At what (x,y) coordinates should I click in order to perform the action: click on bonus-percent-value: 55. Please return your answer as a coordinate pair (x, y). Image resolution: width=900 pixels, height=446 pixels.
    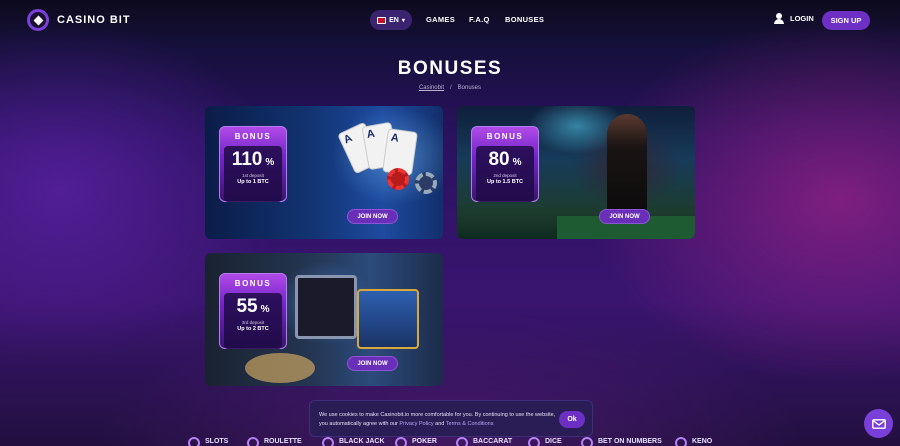
    Looking at the image, I should click on (247, 306).